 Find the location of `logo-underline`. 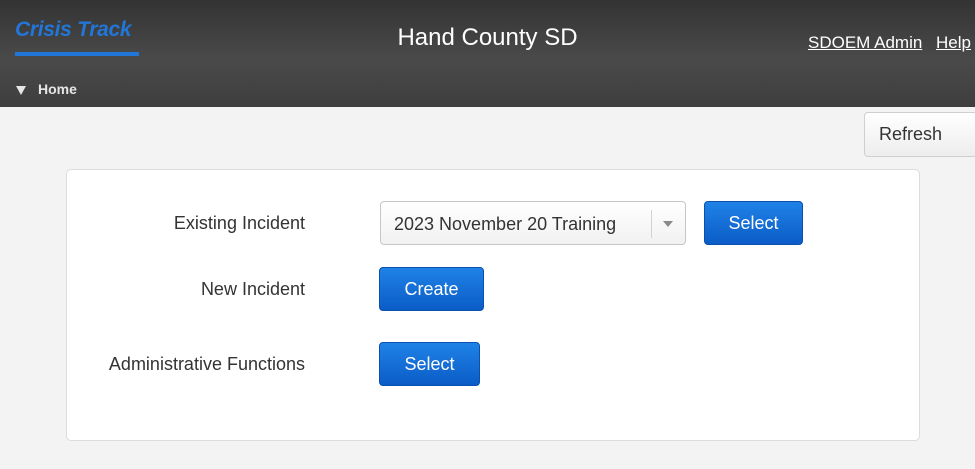

logo-underline is located at coordinates (77, 54).